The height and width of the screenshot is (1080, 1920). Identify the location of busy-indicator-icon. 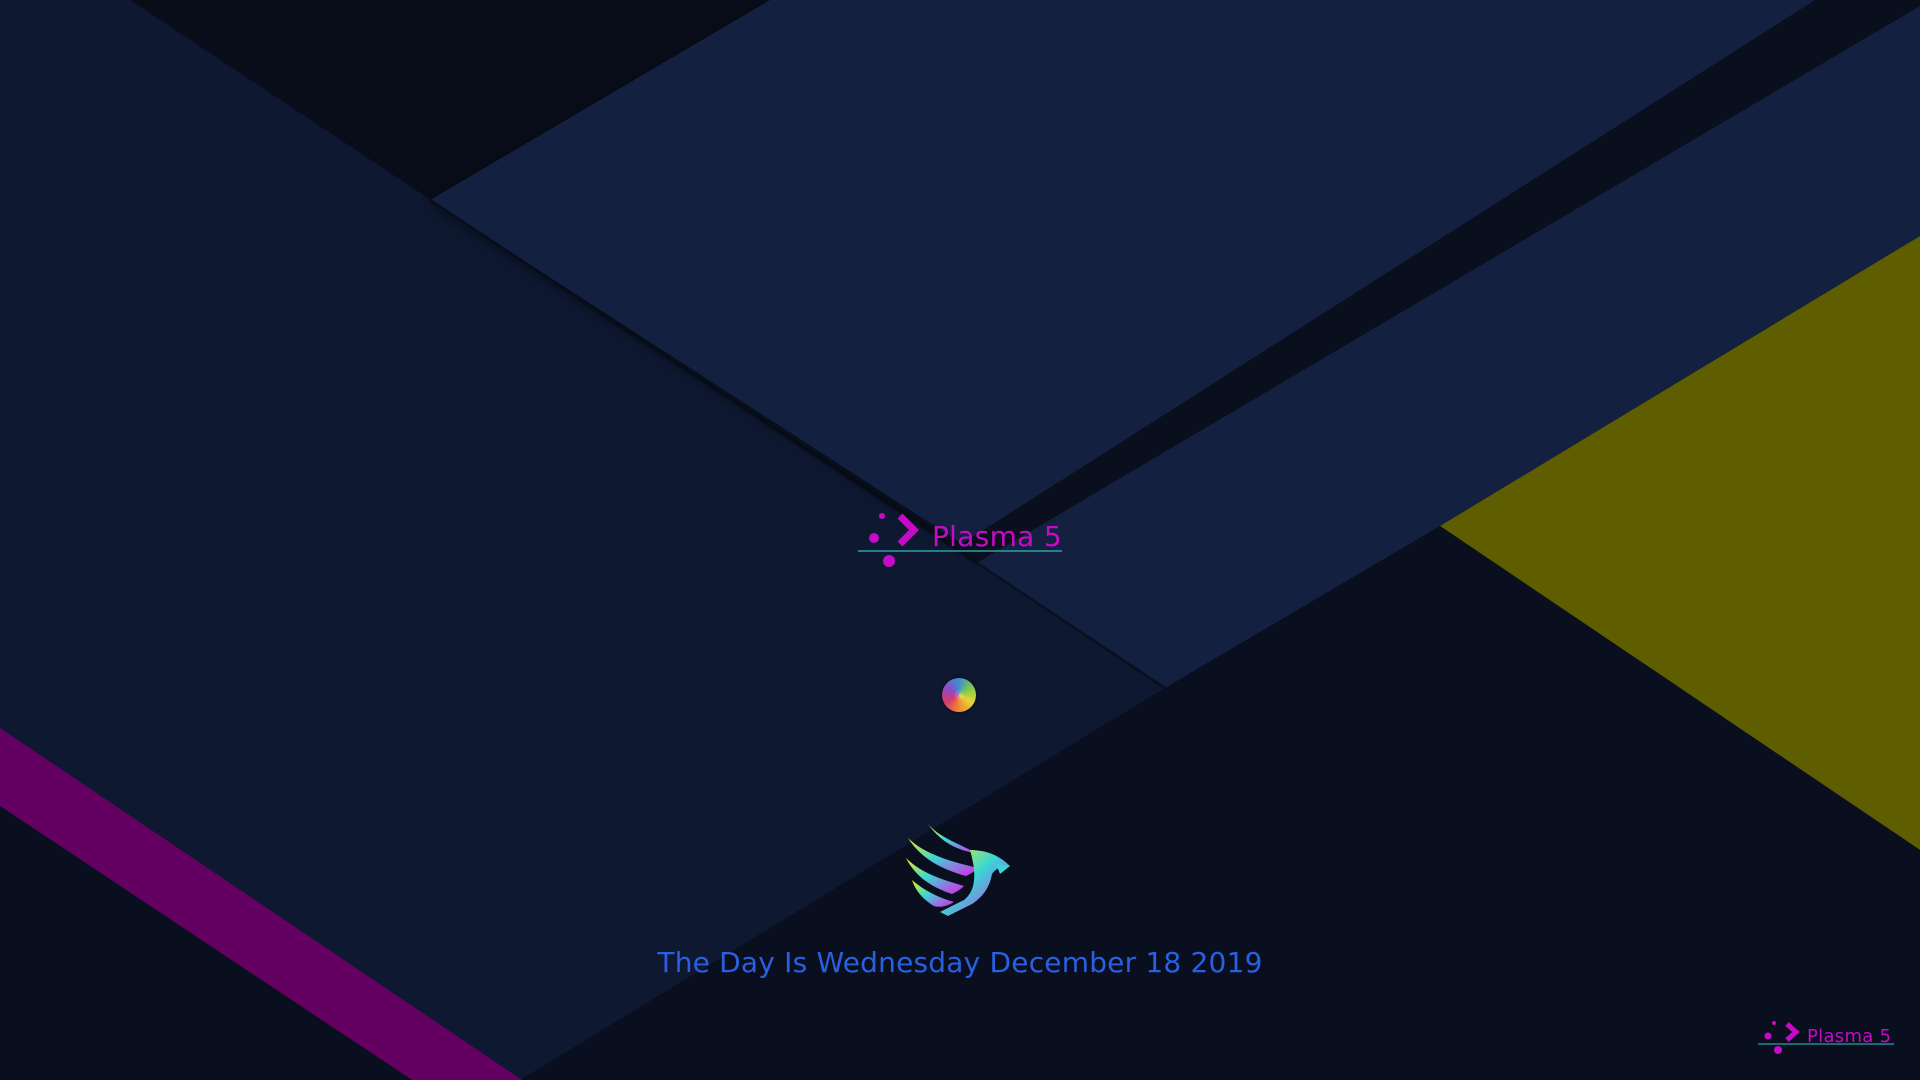
(959, 695).